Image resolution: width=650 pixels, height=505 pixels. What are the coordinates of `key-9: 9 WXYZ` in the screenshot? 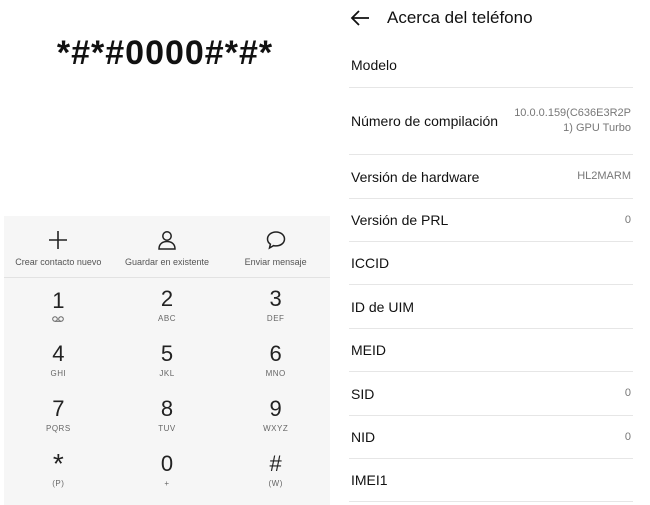 It's located at (275, 415).